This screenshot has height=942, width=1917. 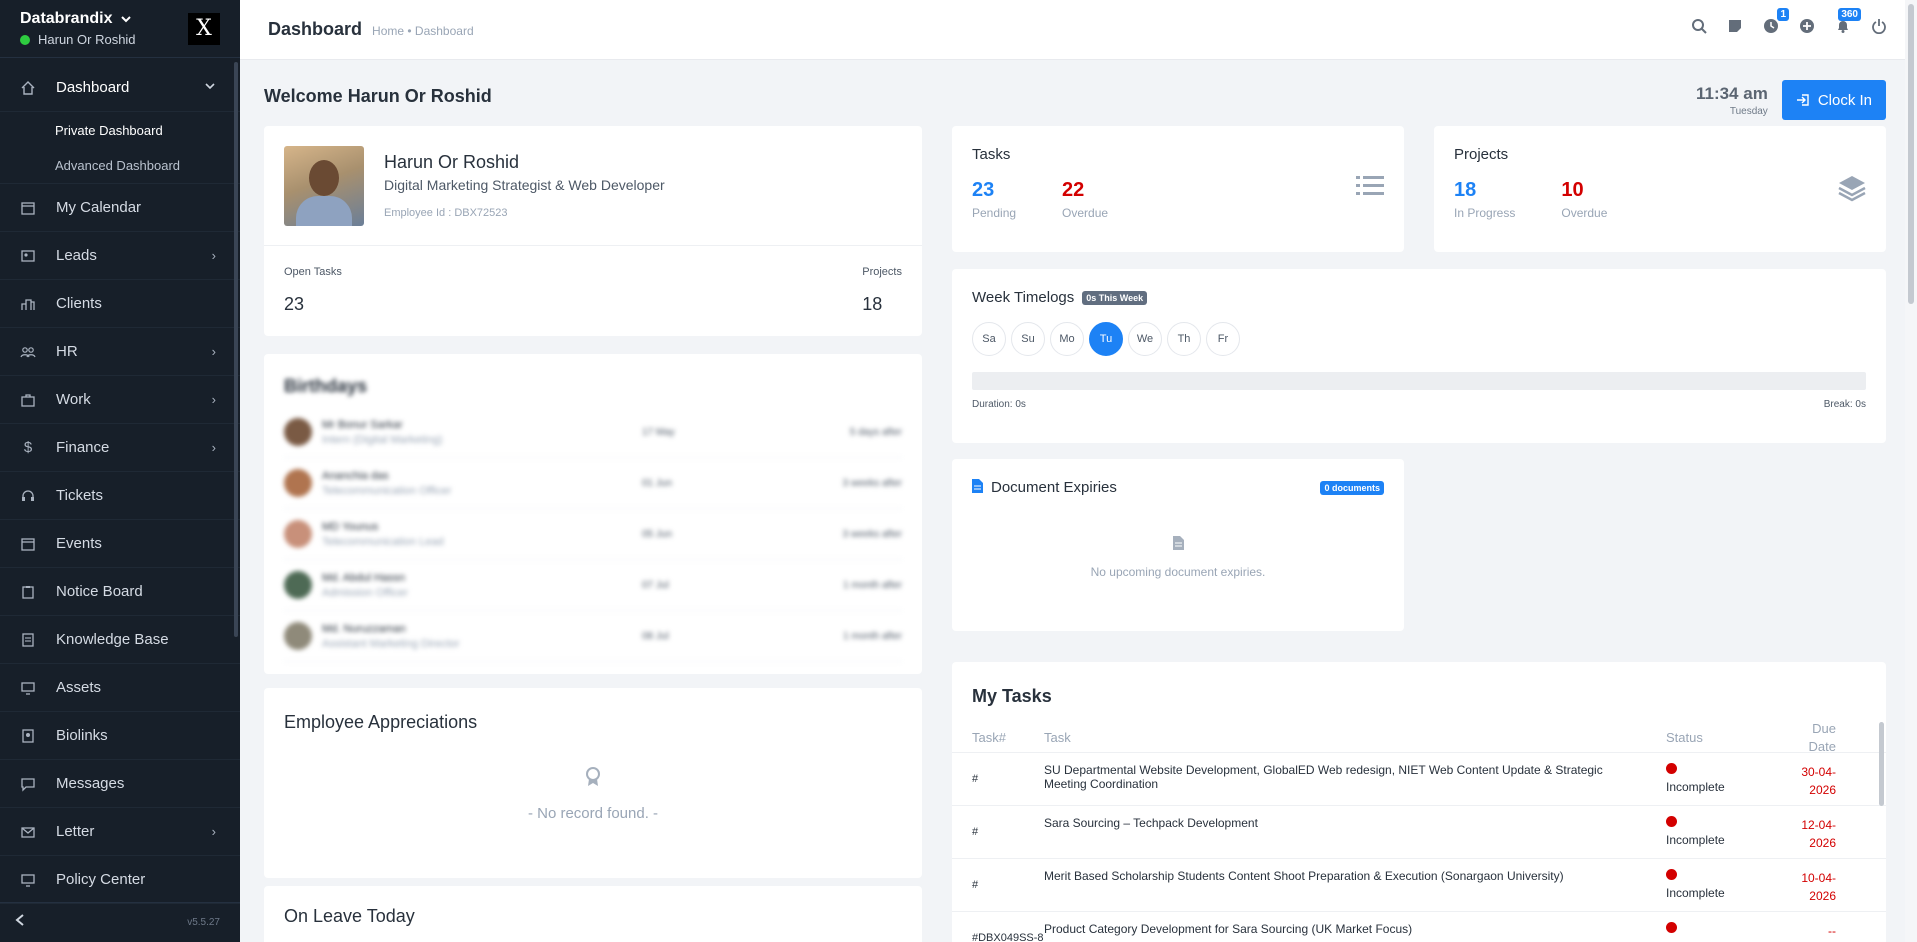 I want to click on sidebar-item-policy-center: Policy Center, so click(x=120, y=880).